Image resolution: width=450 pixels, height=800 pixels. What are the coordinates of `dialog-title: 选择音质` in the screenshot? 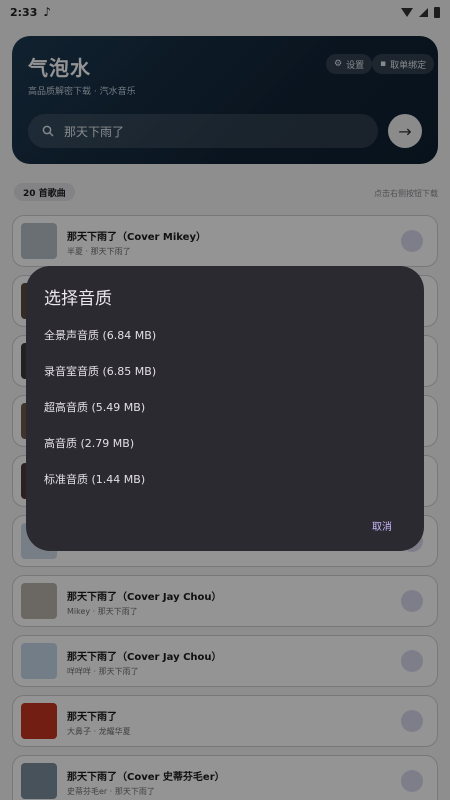 It's located at (78, 299).